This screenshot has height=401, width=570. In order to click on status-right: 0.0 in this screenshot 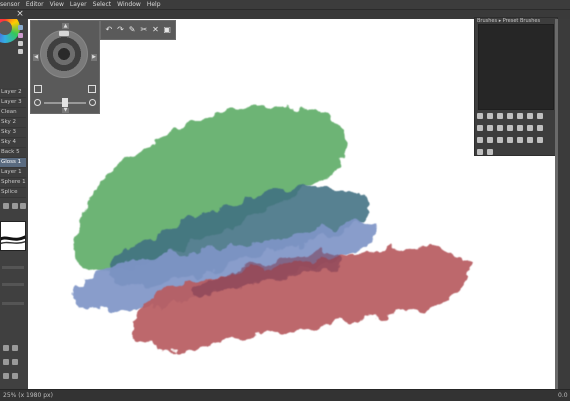, I will do `click(563, 395)`.